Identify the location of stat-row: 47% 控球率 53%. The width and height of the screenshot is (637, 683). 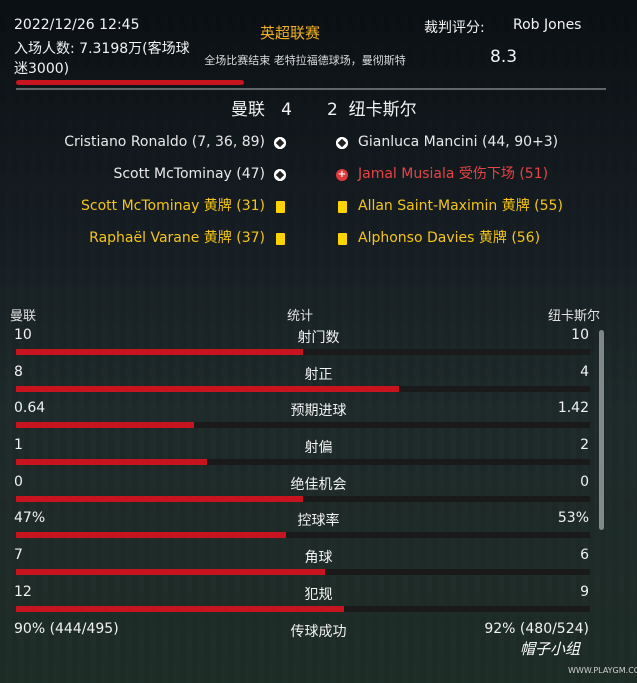
(318, 525).